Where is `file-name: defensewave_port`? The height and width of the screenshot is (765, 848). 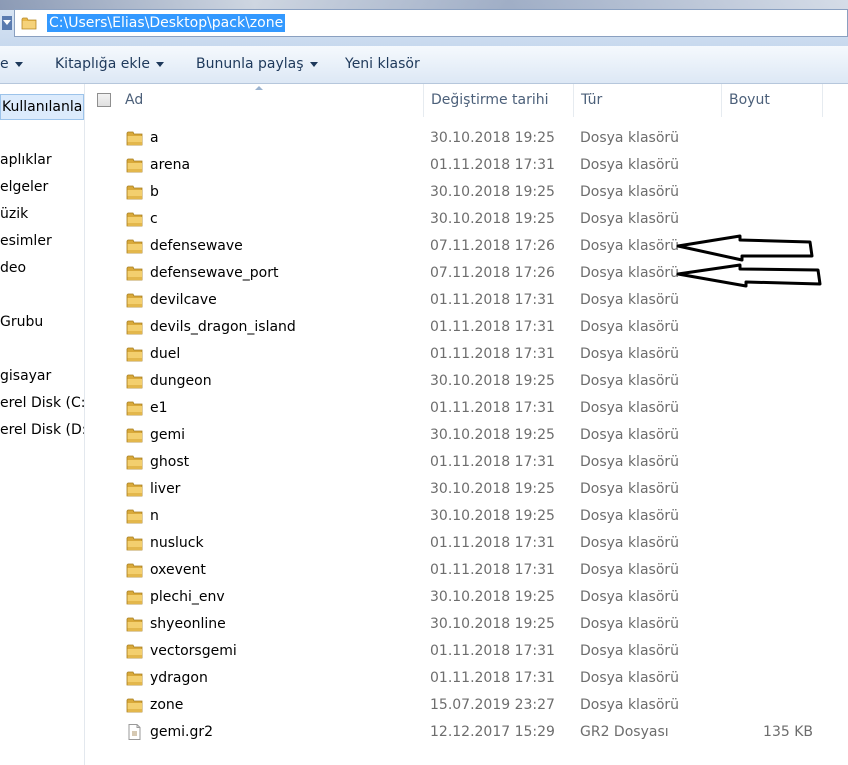
file-name: defensewave_port is located at coordinates (214, 273).